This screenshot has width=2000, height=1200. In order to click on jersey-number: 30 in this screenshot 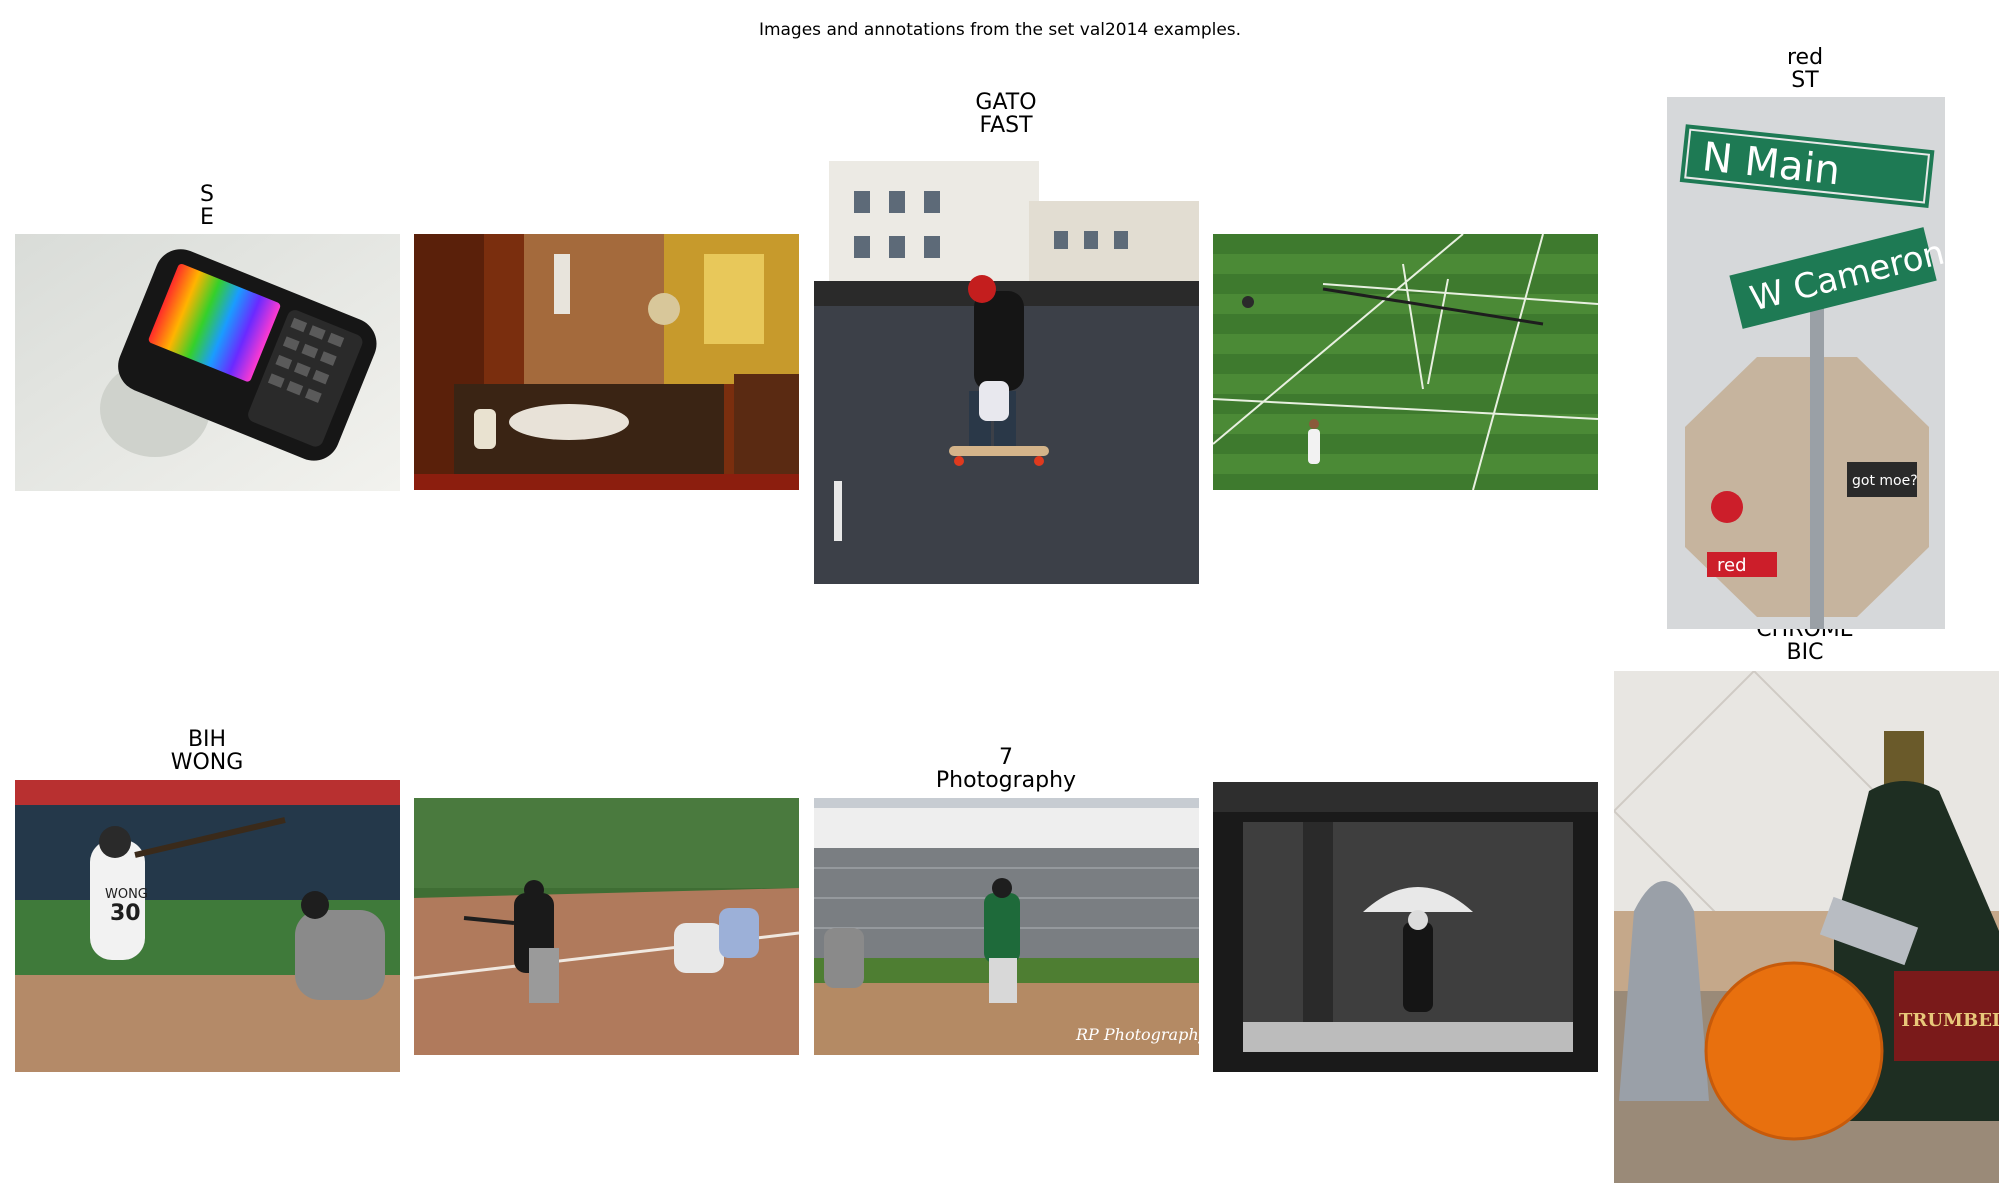, I will do `click(125, 913)`.